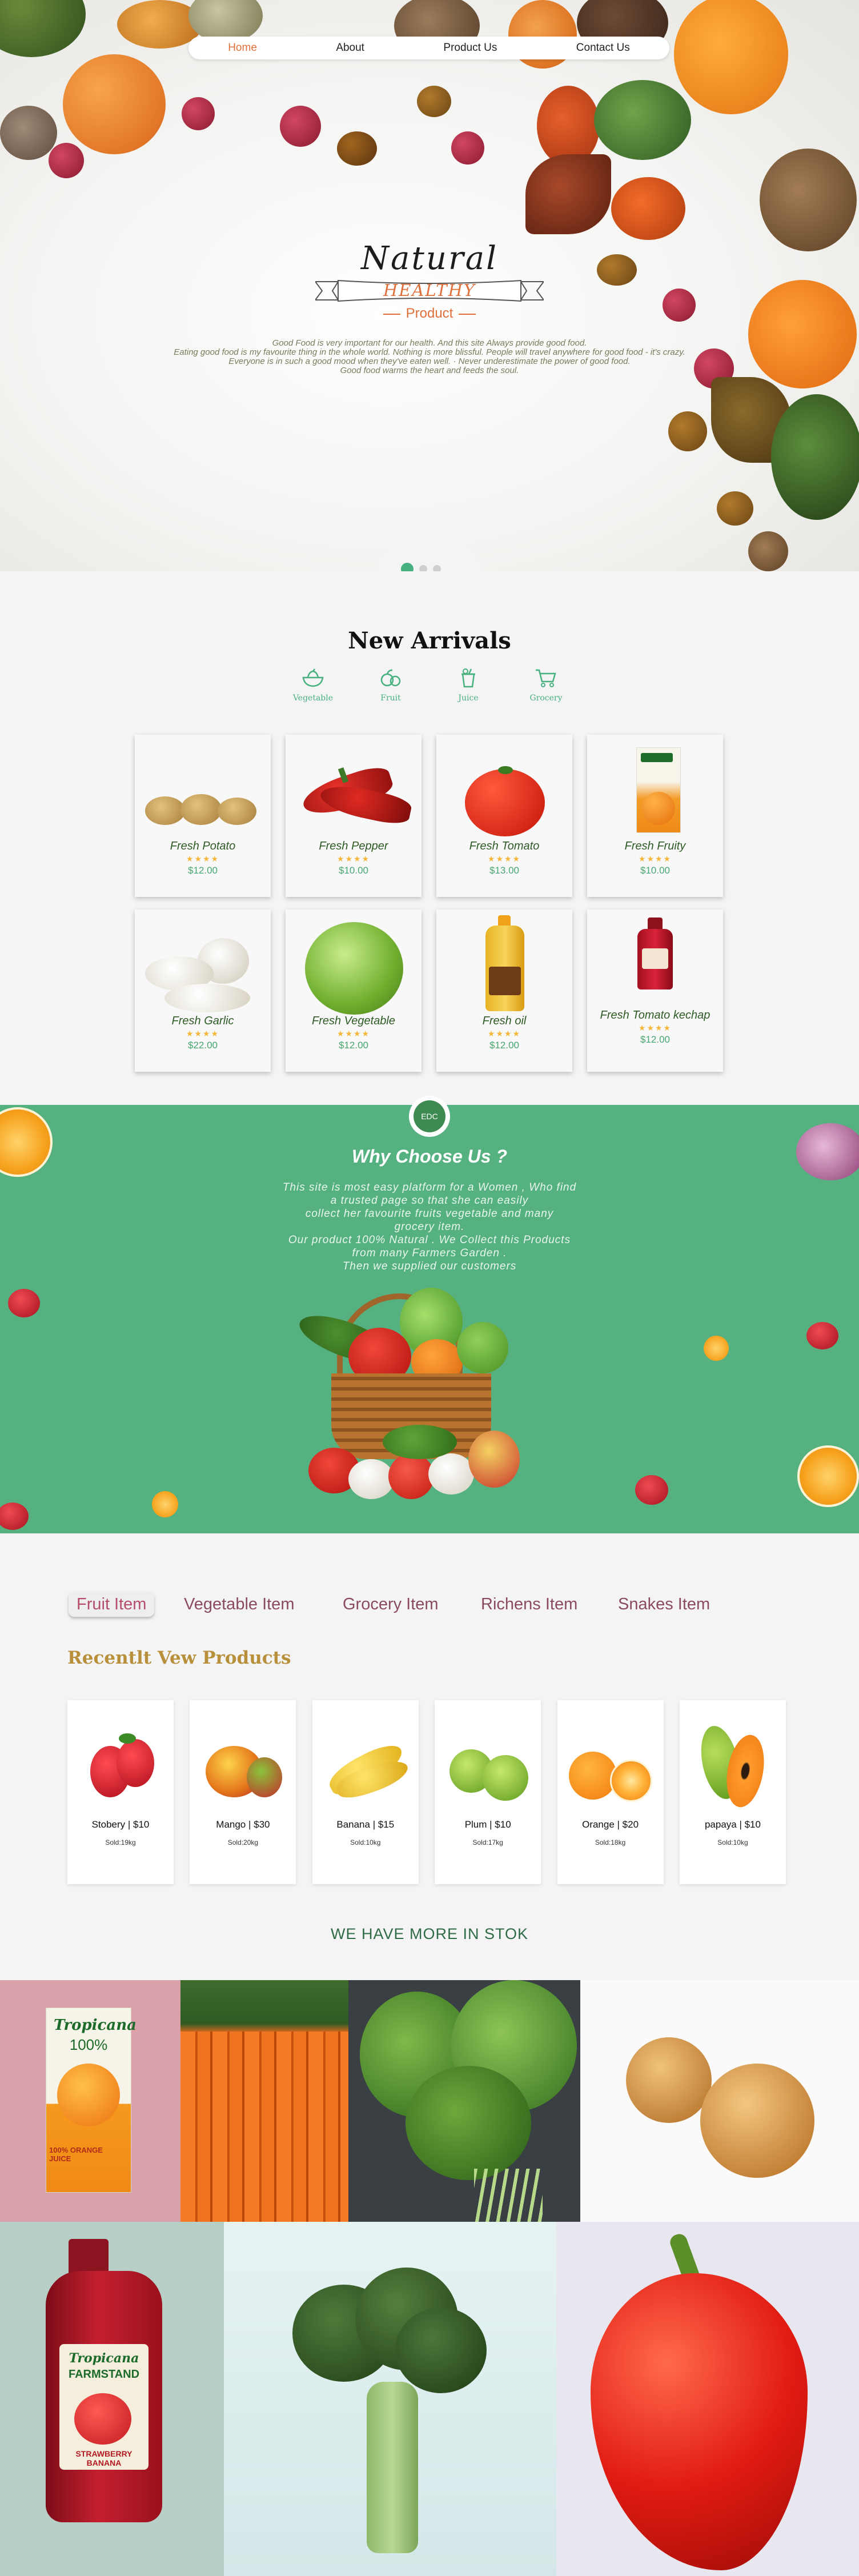  Describe the element at coordinates (365, 1842) in the screenshot. I see `recent-product-sold: Sold:10kg` at that location.